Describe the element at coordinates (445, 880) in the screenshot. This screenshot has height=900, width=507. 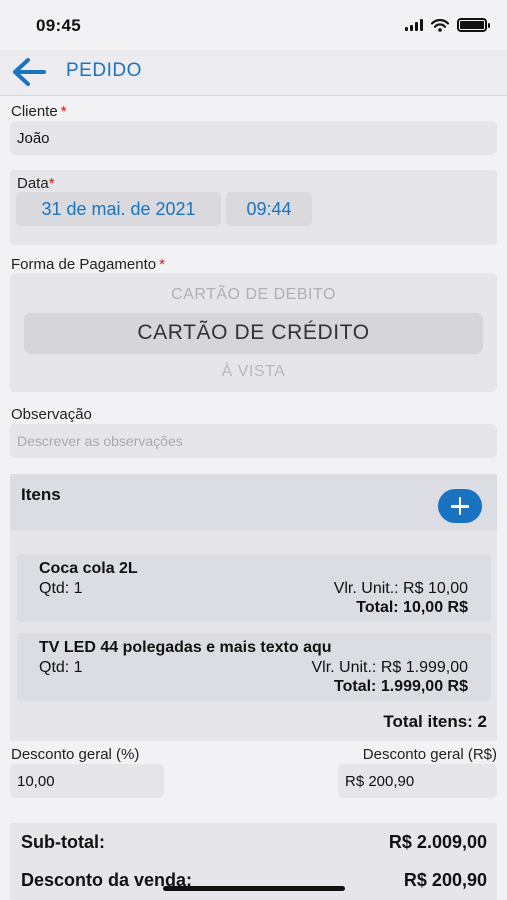
I see `desconto-venda-value: R$ 200,90` at that location.